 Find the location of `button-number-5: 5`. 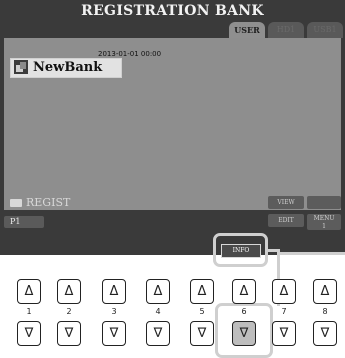

button-number-5: 5 is located at coordinates (202, 311).